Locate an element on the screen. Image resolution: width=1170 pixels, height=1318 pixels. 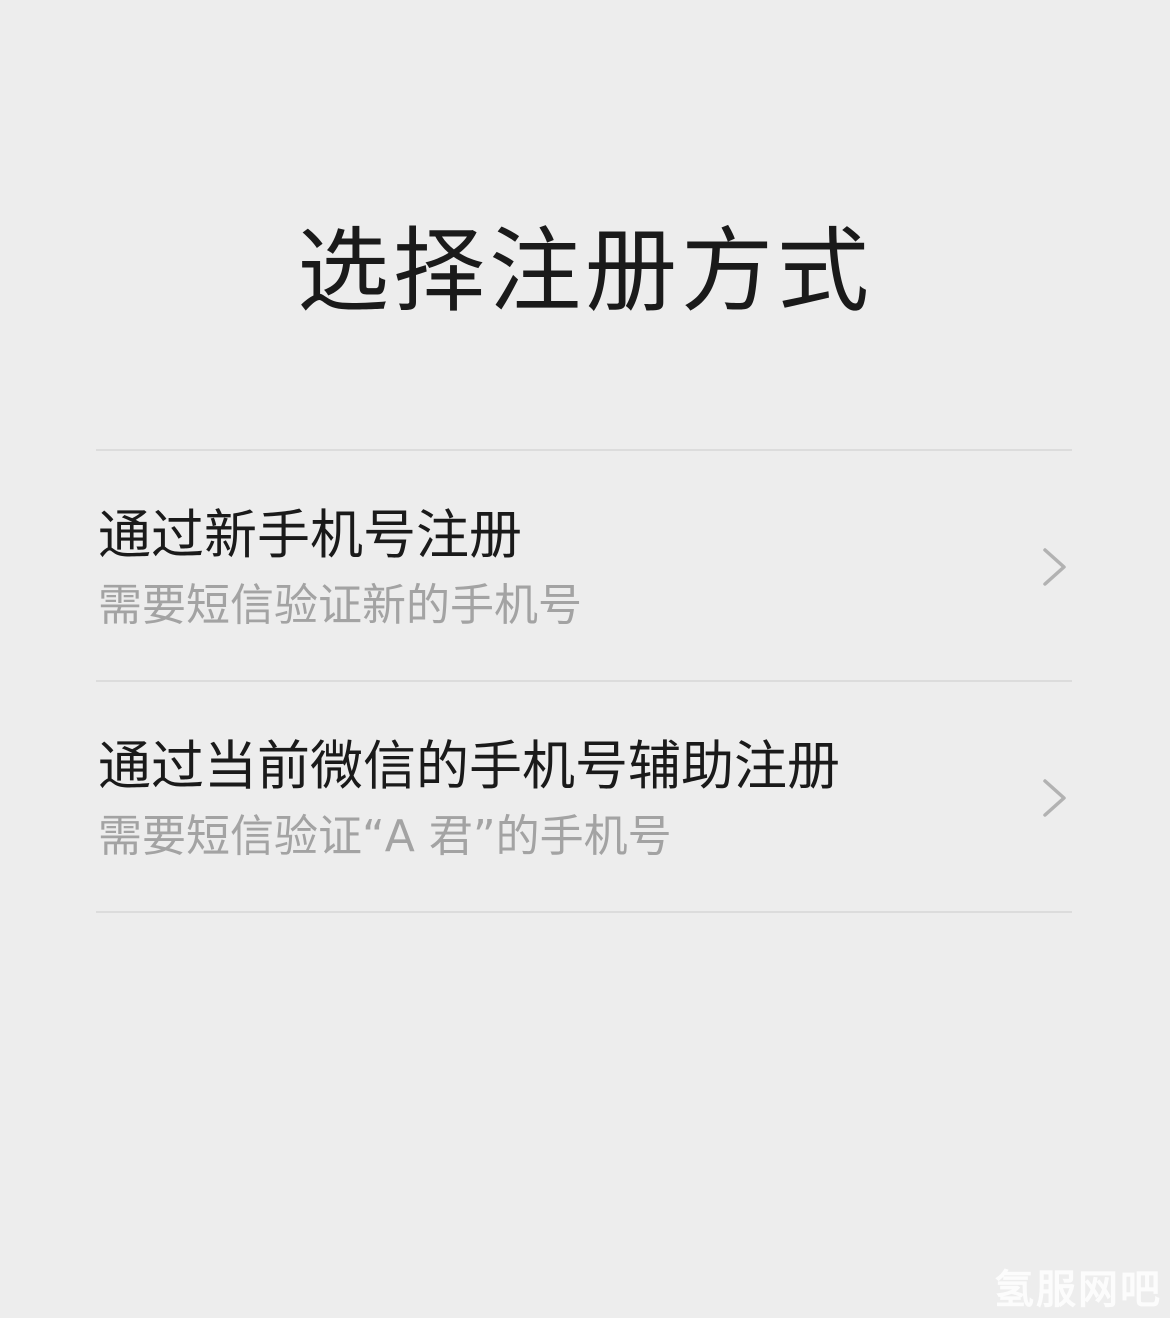
option-subtitle: 需要短信验证“A 君”的手机号 is located at coordinates (385, 836).